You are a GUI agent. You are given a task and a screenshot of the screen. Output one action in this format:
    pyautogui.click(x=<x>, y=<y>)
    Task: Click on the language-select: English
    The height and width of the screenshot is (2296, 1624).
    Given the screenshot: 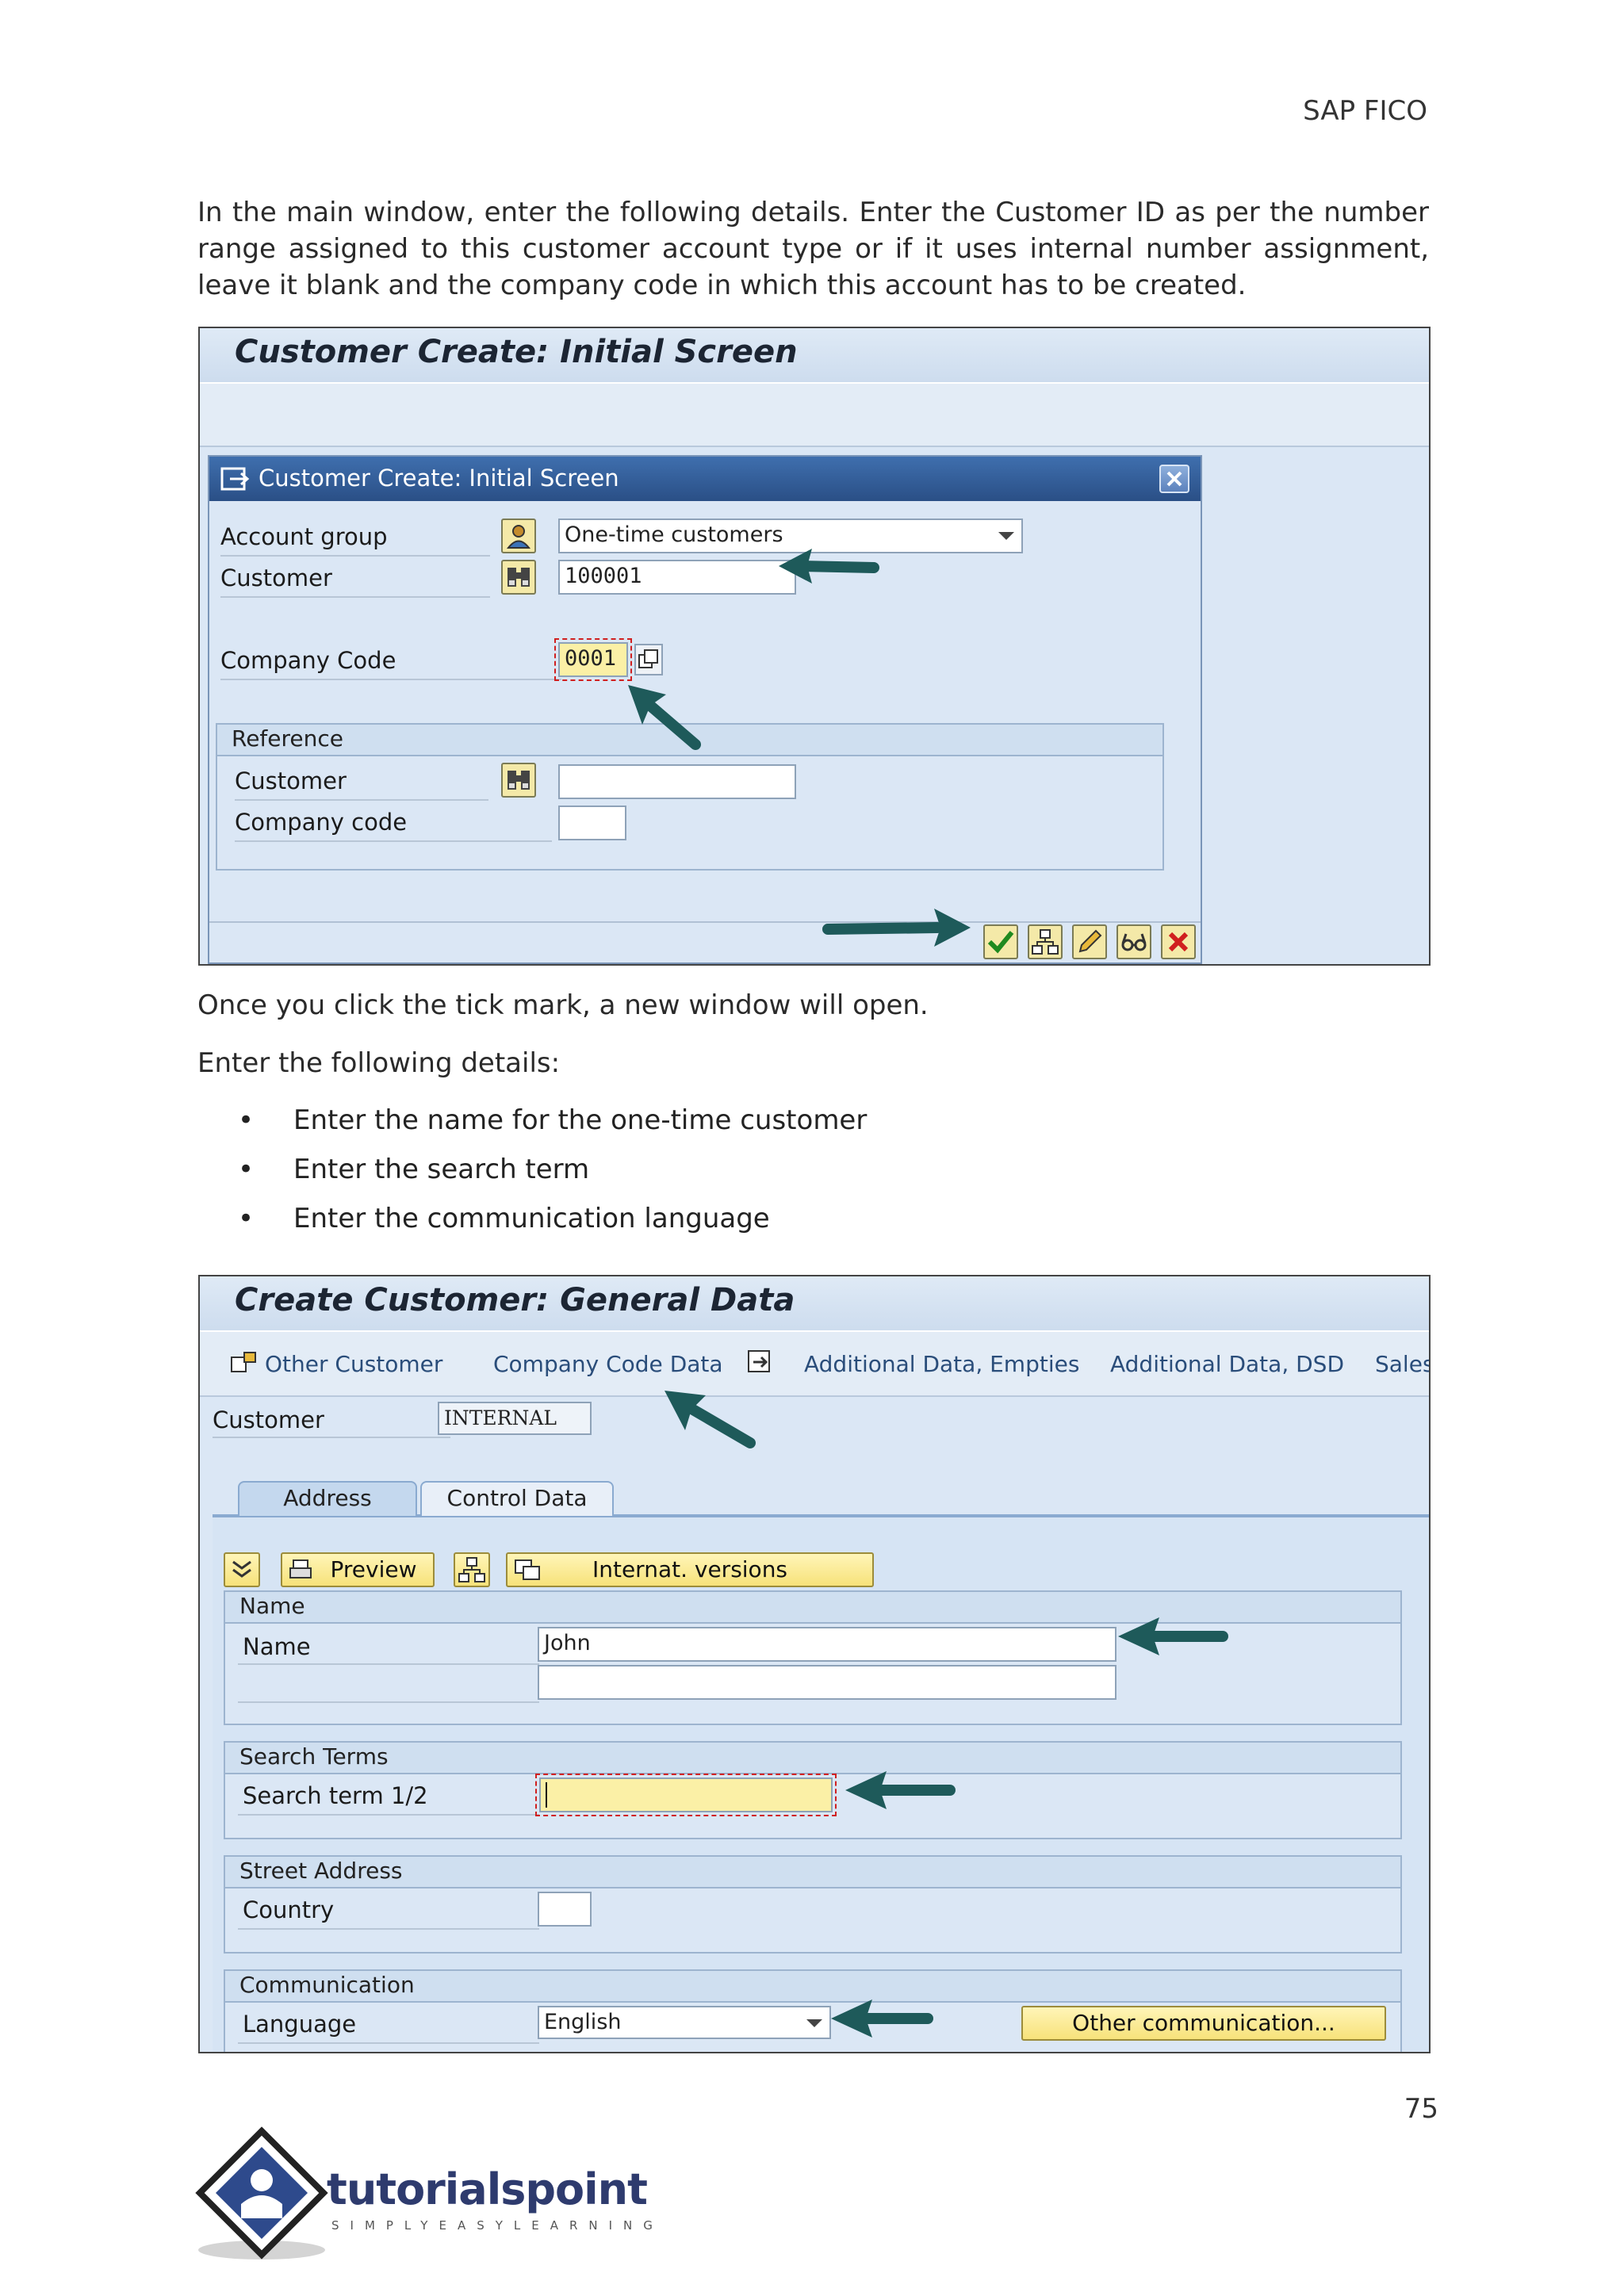 What is the action you would take?
    pyautogui.click(x=684, y=2023)
    